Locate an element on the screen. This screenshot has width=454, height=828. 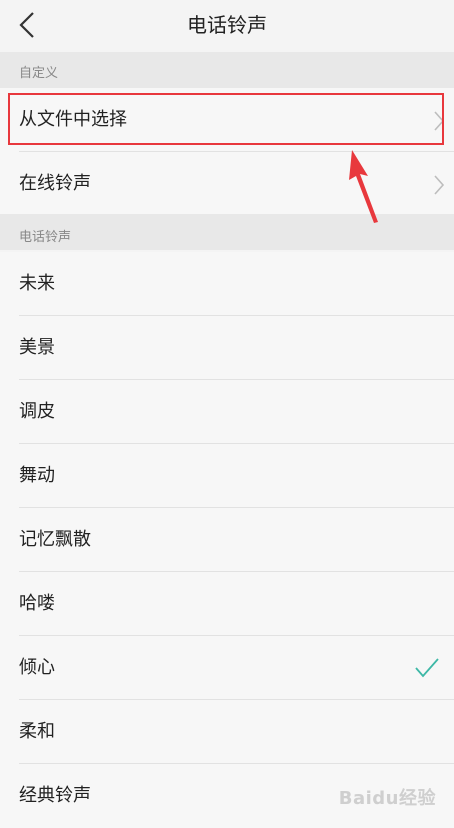
ringtone-item: 记忆飘散 is located at coordinates (227, 540).